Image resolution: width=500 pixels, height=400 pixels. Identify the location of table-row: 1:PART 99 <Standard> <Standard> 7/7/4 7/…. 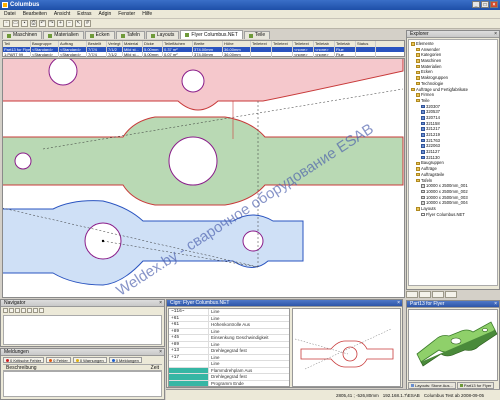
(203, 55).